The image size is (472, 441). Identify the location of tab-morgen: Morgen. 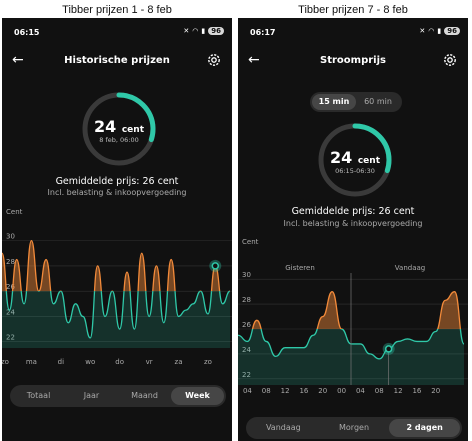
(354, 428).